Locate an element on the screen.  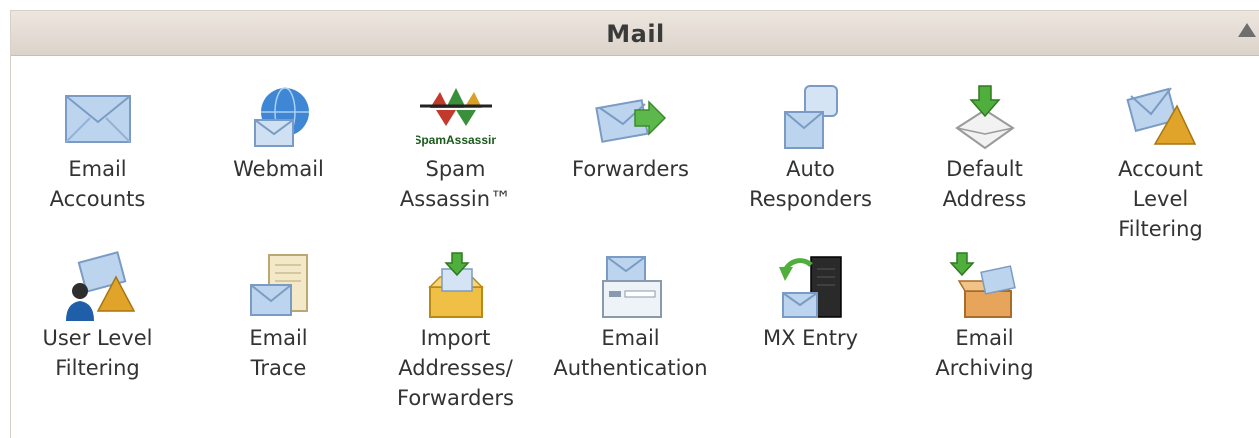
item-label: MX Entry is located at coordinates (810, 338).